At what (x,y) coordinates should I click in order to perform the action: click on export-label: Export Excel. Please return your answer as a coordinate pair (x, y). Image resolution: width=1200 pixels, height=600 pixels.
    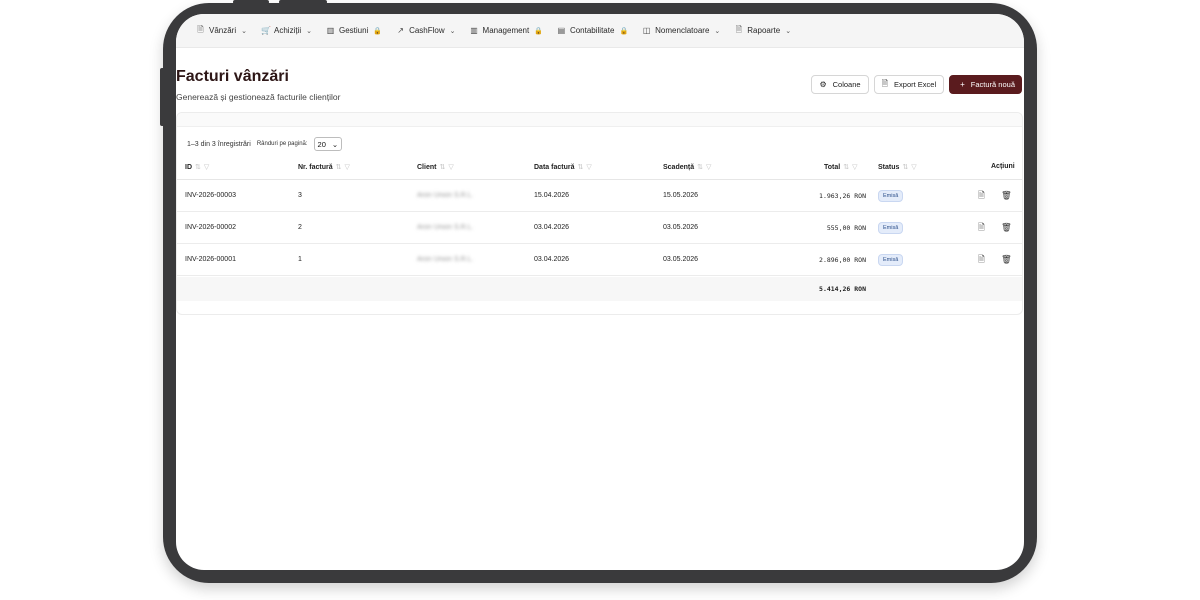
    Looking at the image, I should click on (915, 84).